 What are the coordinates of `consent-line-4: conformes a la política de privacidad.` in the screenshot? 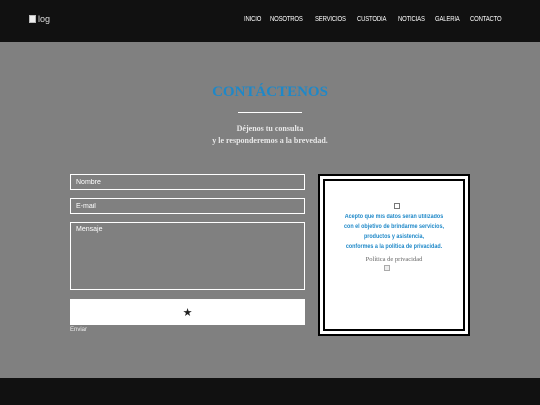 It's located at (394, 247).